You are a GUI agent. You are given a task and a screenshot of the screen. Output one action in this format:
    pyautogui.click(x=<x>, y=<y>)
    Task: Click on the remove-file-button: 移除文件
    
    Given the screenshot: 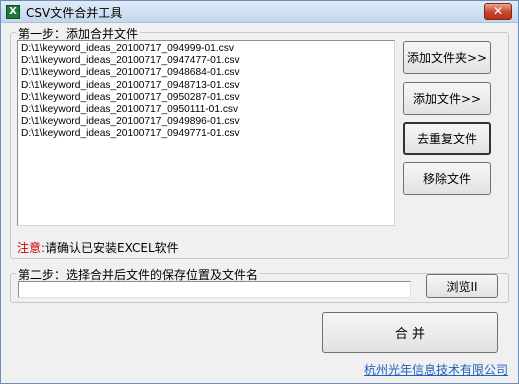 What is the action you would take?
    pyautogui.click(x=447, y=178)
    